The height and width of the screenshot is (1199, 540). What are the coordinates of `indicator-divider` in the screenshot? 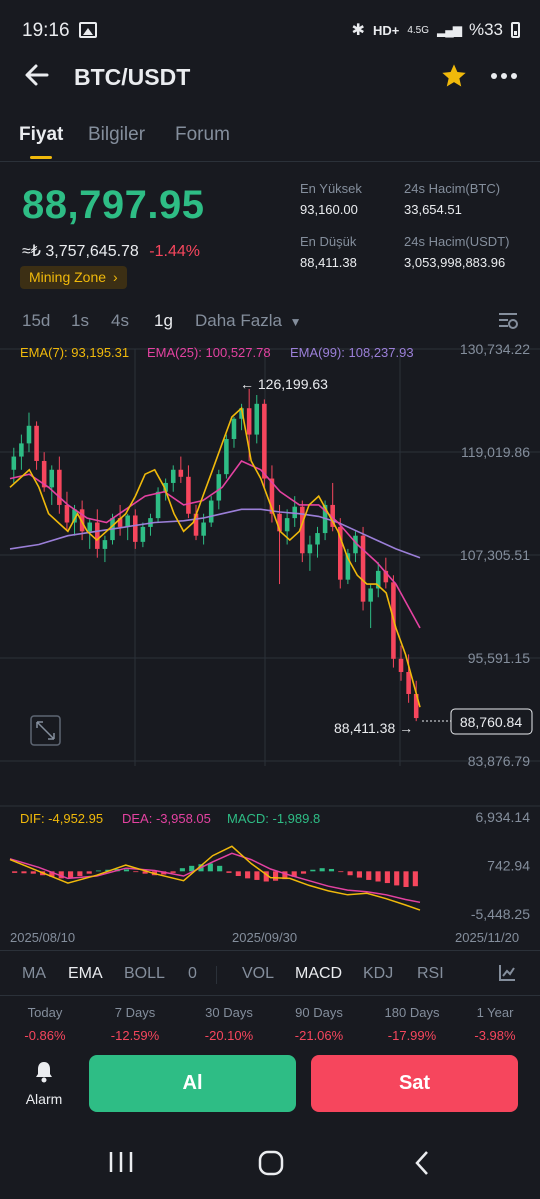 It's located at (270, 950).